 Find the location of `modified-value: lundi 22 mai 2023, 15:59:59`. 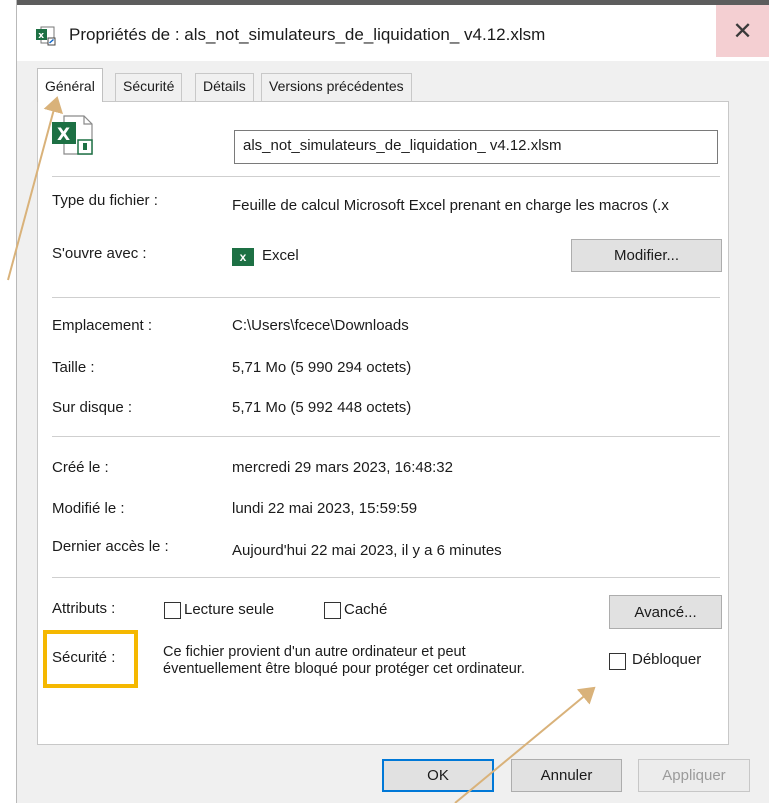

modified-value: lundi 22 mai 2023, 15:59:59 is located at coordinates (325, 508).